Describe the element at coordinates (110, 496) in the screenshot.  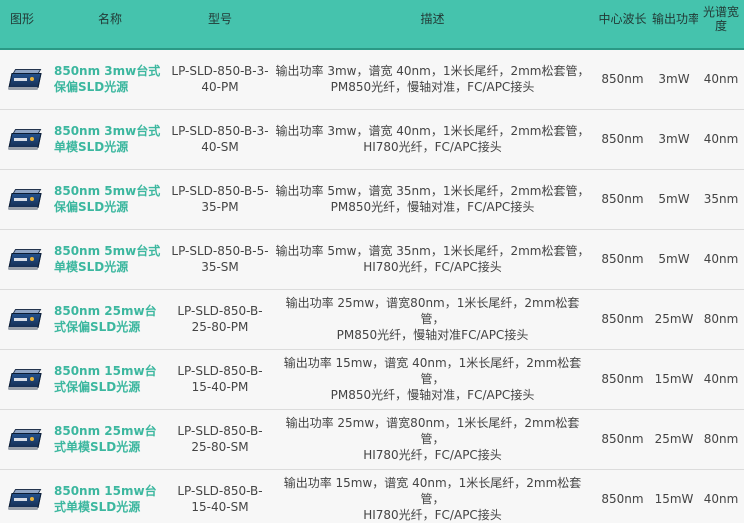
I see `product-name-link: 850nm 15mw台式单模SLD光源` at that location.